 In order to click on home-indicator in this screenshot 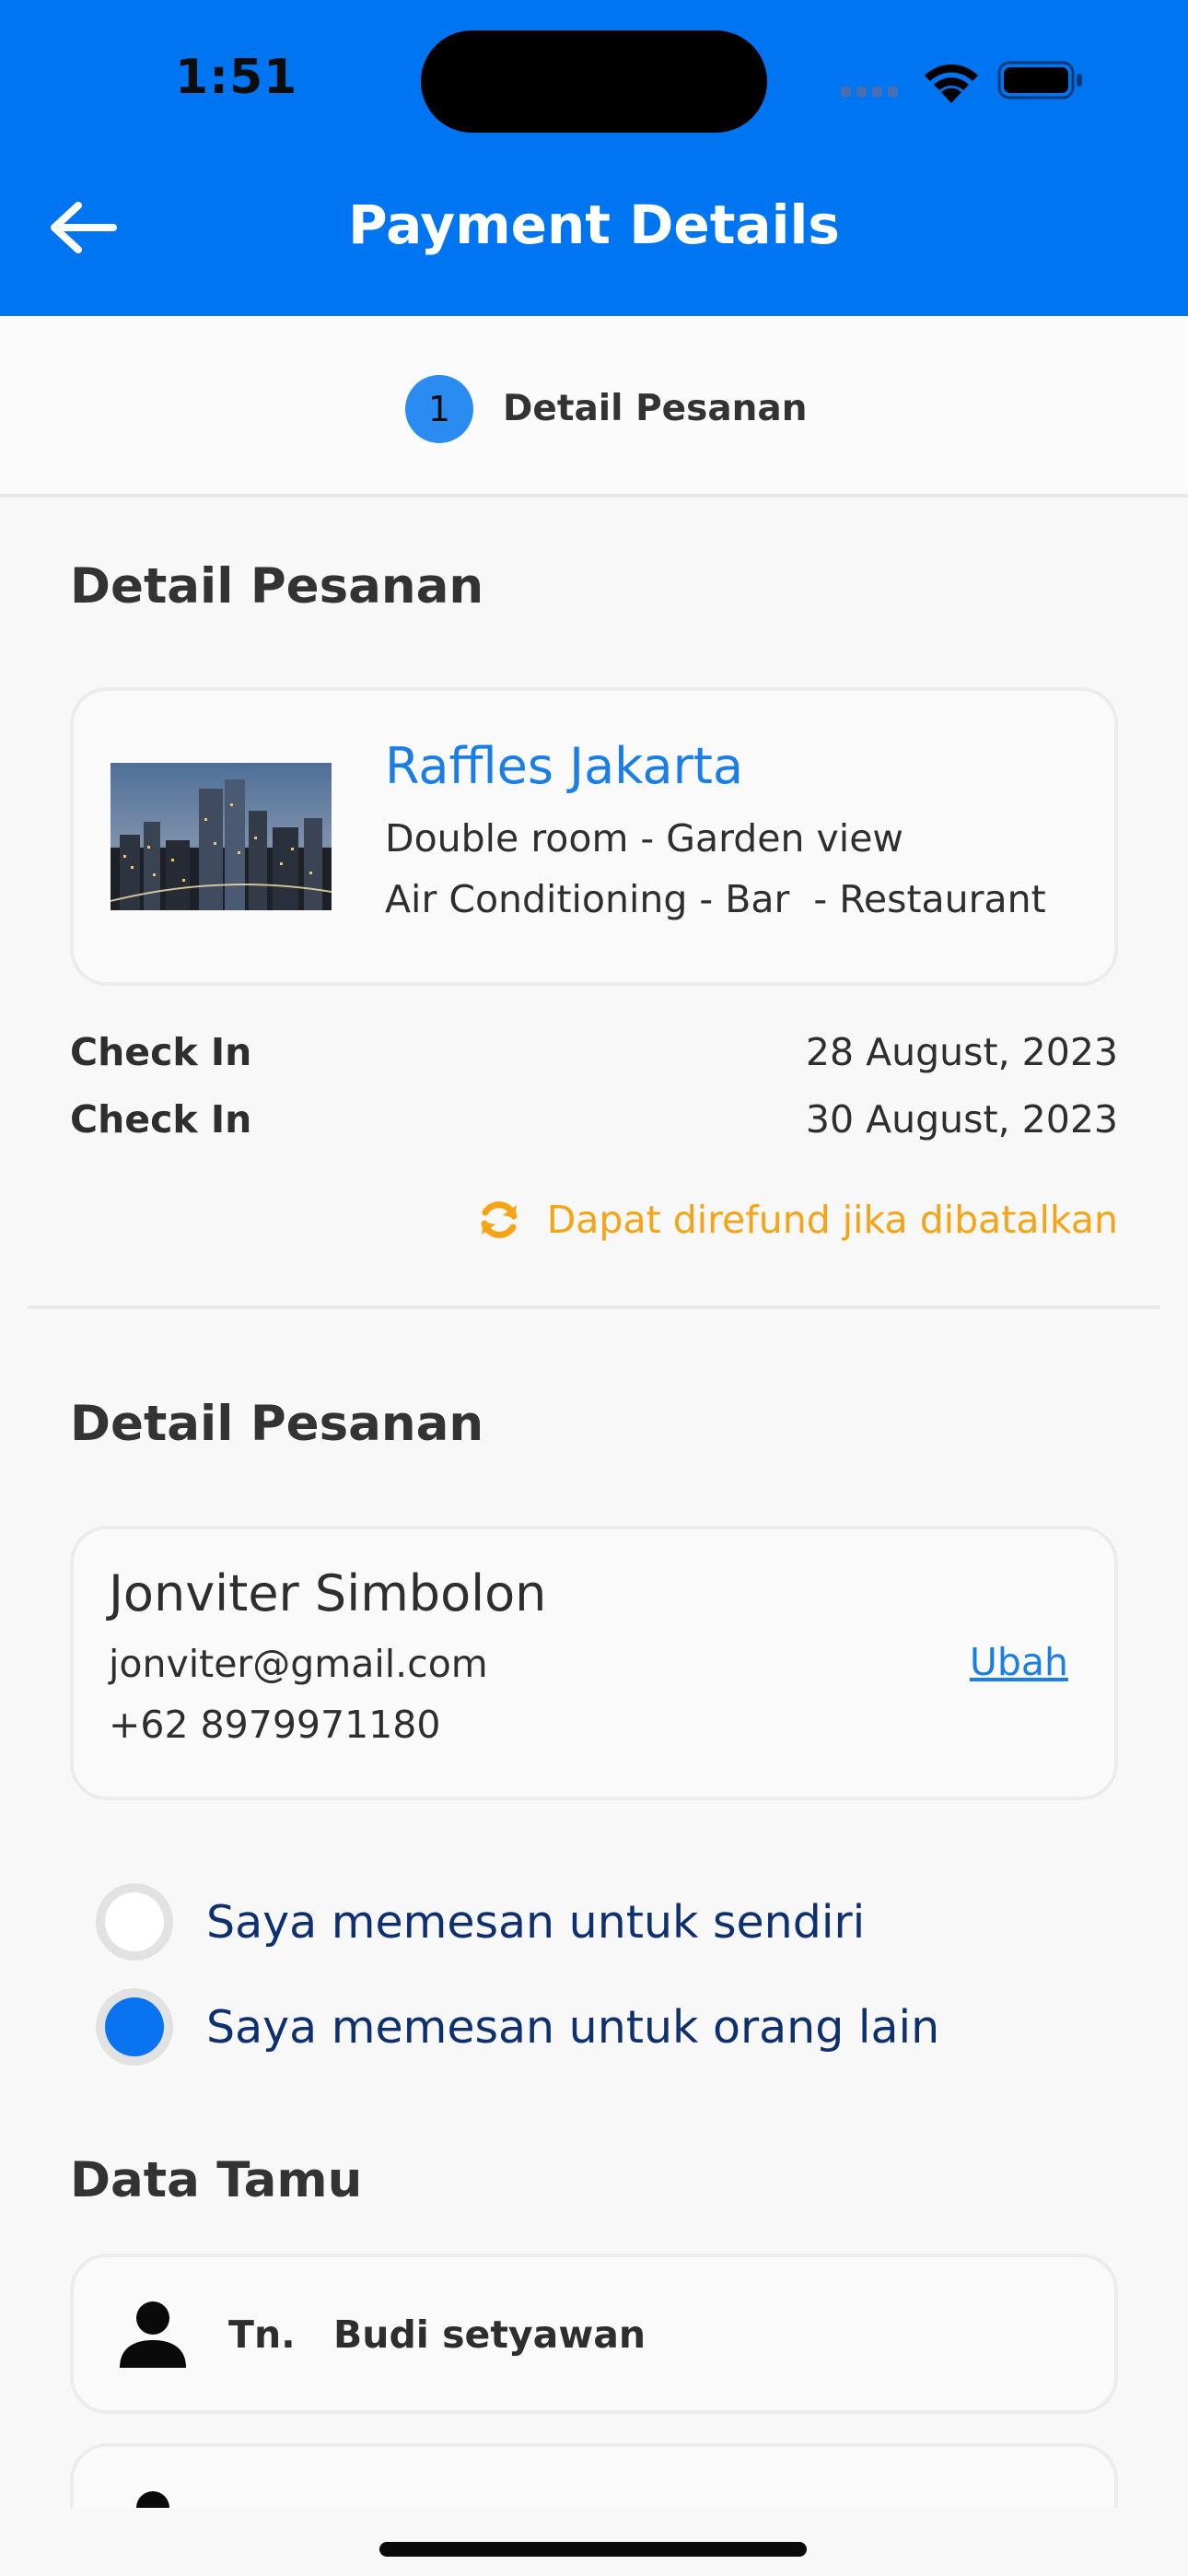, I will do `click(593, 2549)`.